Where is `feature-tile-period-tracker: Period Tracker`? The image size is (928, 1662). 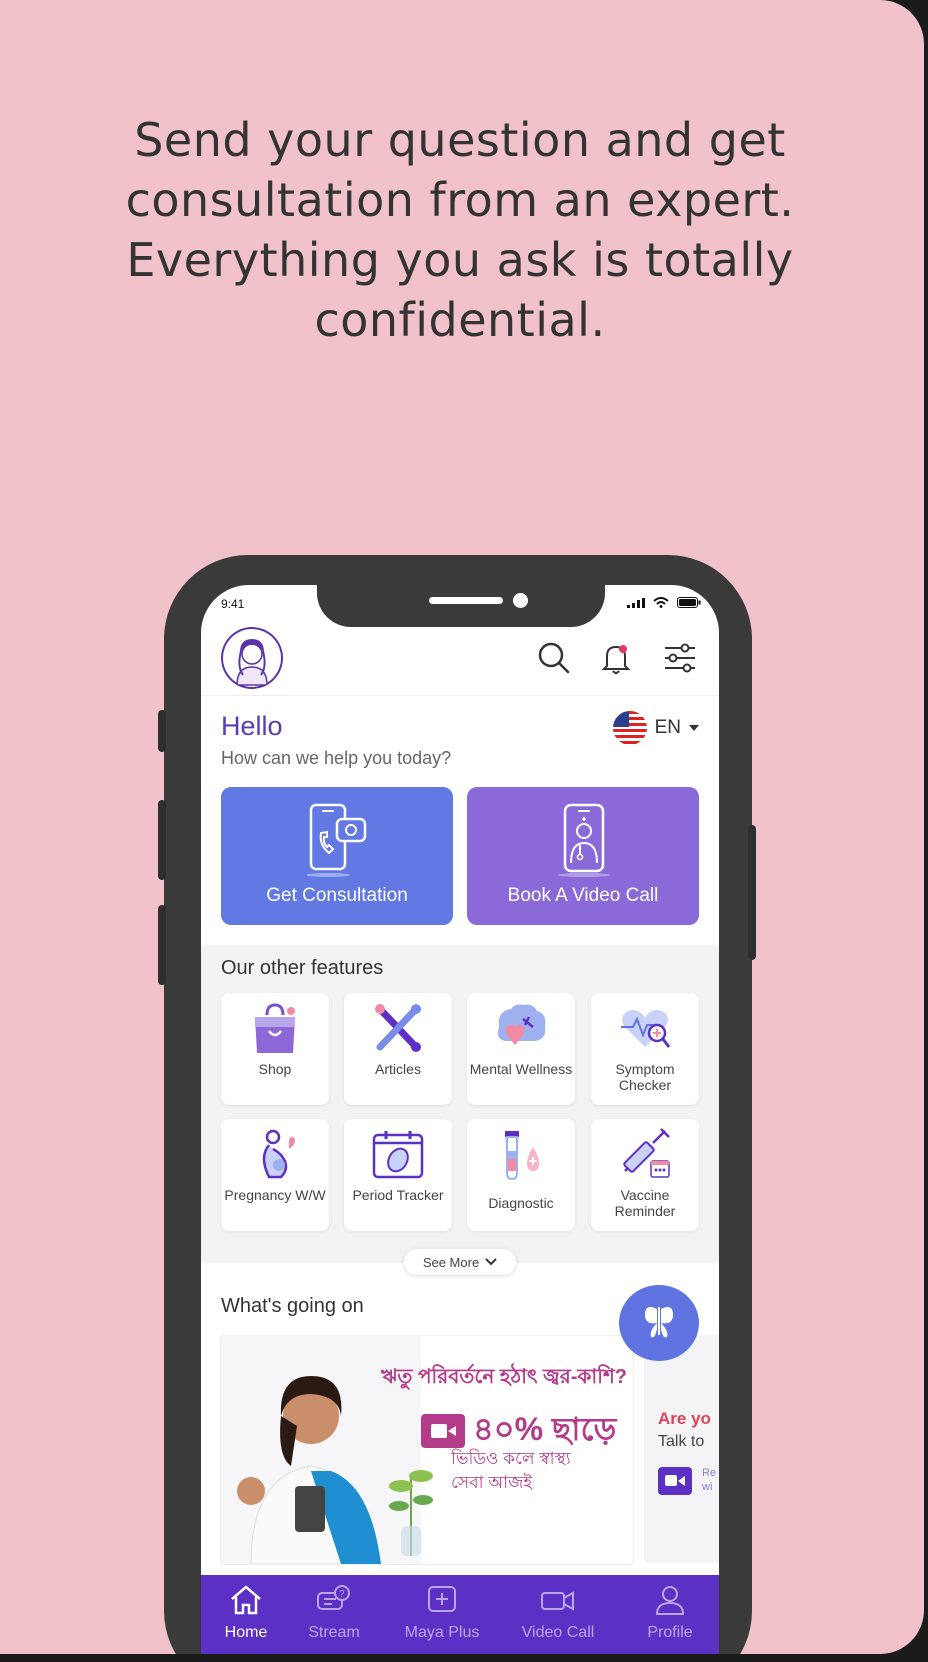 feature-tile-period-tracker: Period Tracker is located at coordinates (398, 1175).